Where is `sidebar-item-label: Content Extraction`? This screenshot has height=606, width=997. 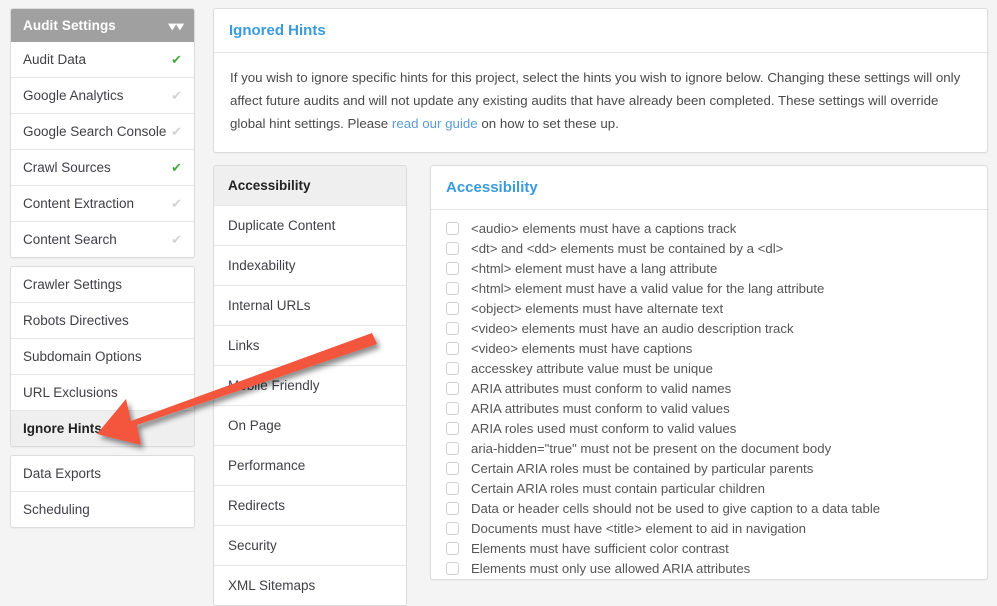
sidebar-item-label: Content Extraction is located at coordinates (79, 203).